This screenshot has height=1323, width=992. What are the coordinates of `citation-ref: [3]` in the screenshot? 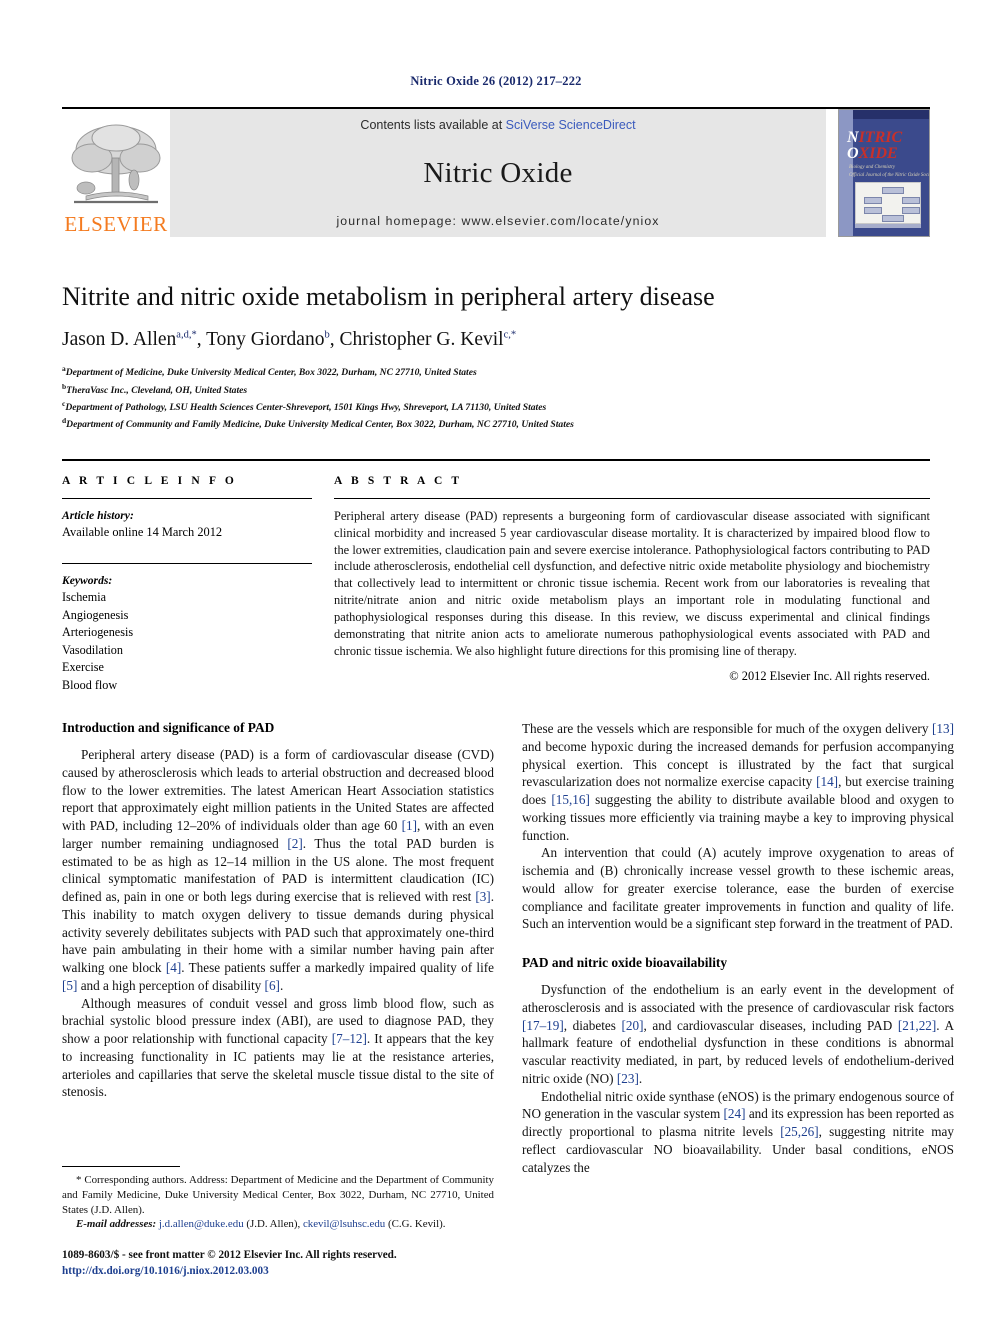 It's located at (482, 896).